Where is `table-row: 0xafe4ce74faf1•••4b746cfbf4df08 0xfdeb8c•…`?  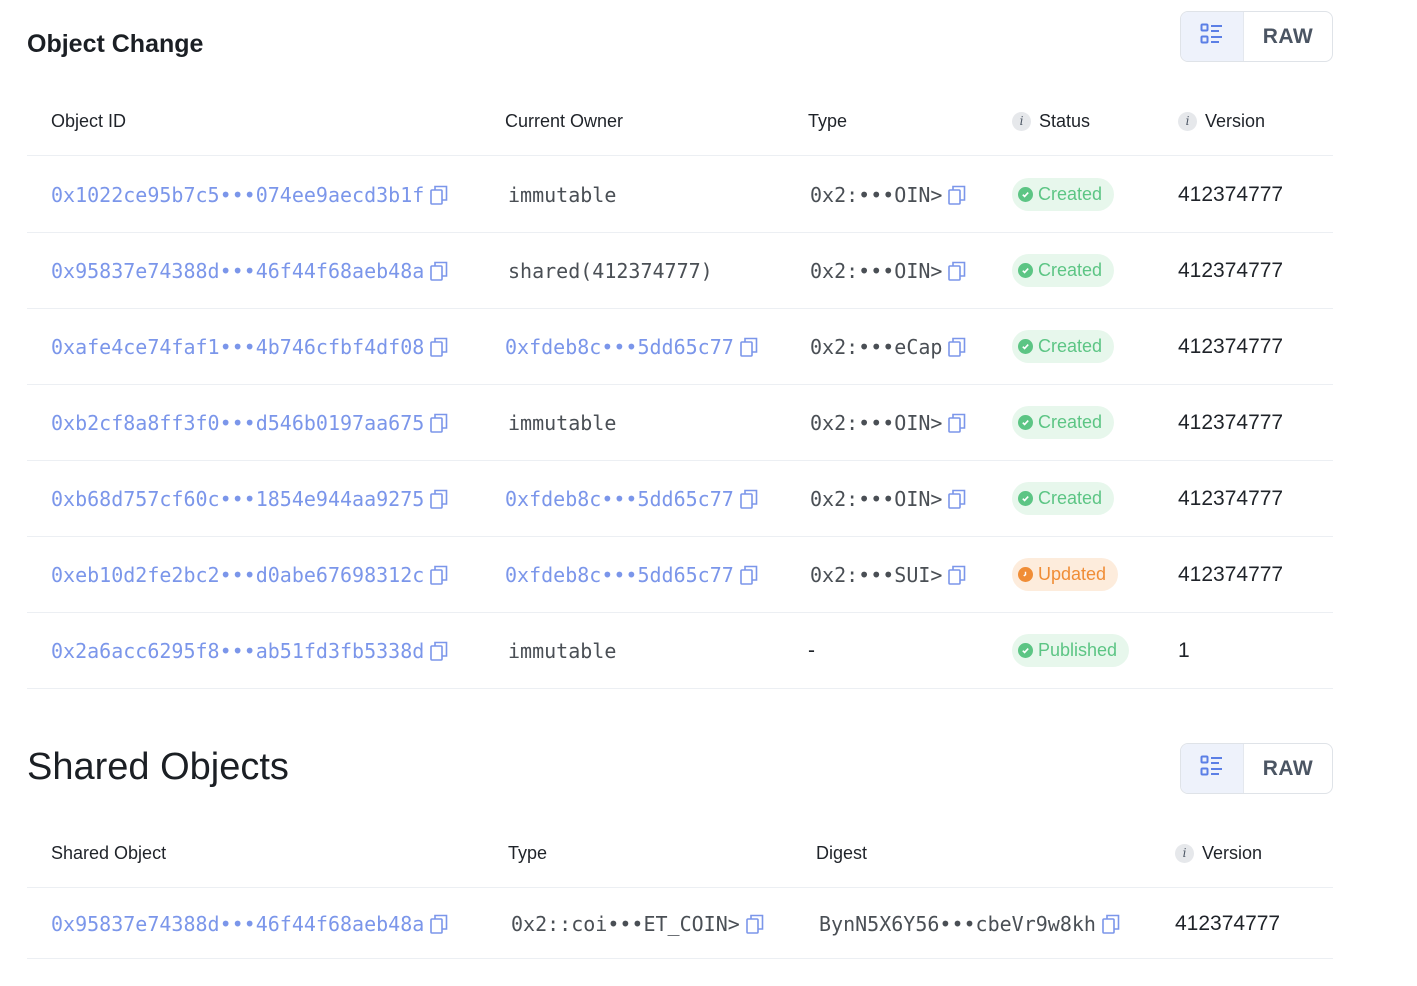
table-row: 0xafe4ce74faf1•••4b746cfbf4df08 0xfdeb8c•… is located at coordinates (680, 347).